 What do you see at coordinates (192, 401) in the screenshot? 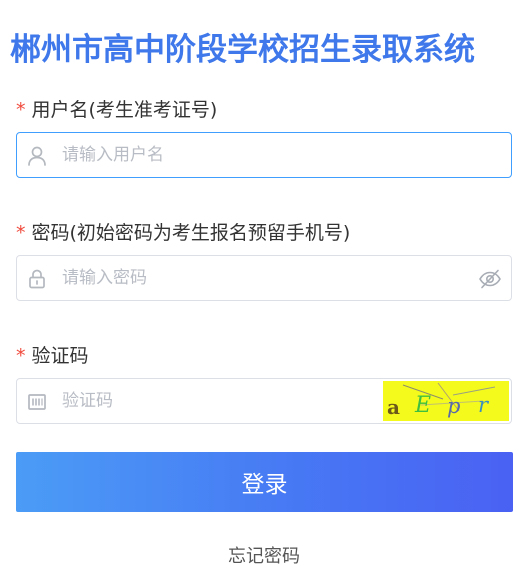
I see `captcha-input` at bounding box center [192, 401].